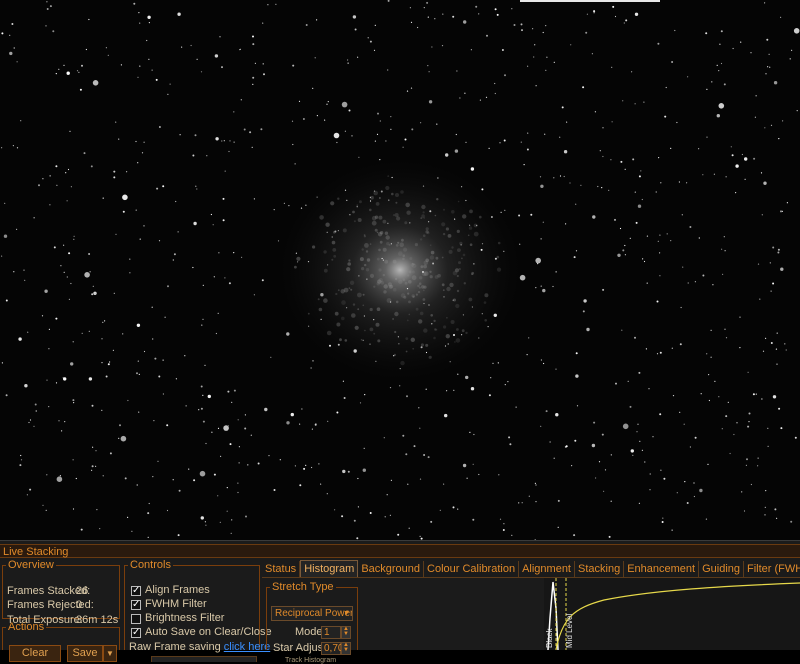 This screenshot has height=664, width=800. I want to click on auto-save-checkbox: ✓, so click(136, 633).